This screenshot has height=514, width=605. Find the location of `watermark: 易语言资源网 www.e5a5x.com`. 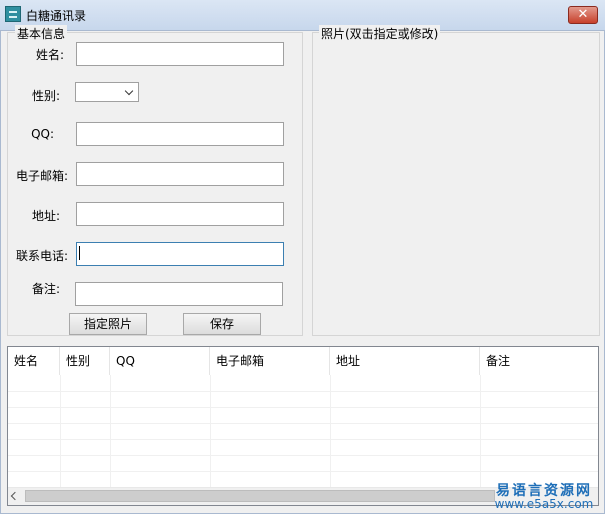

watermark: 易语言资源网 www.e5a5x.com is located at coordinates (544, 496).